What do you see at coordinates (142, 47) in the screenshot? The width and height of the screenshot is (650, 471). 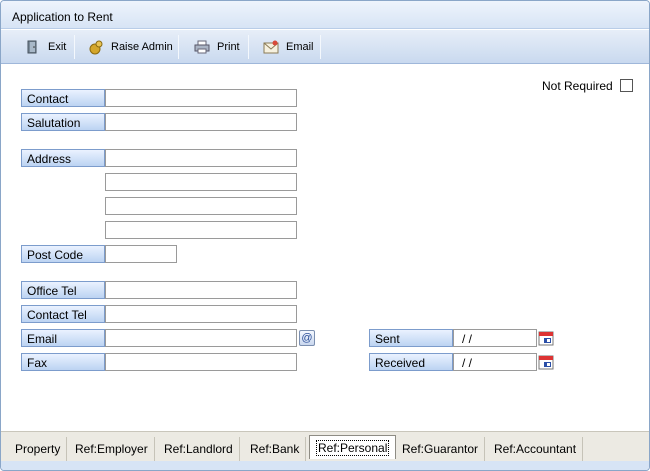 I see `raise-admin-label: Raise Admin` at bounding box center [142, 47].